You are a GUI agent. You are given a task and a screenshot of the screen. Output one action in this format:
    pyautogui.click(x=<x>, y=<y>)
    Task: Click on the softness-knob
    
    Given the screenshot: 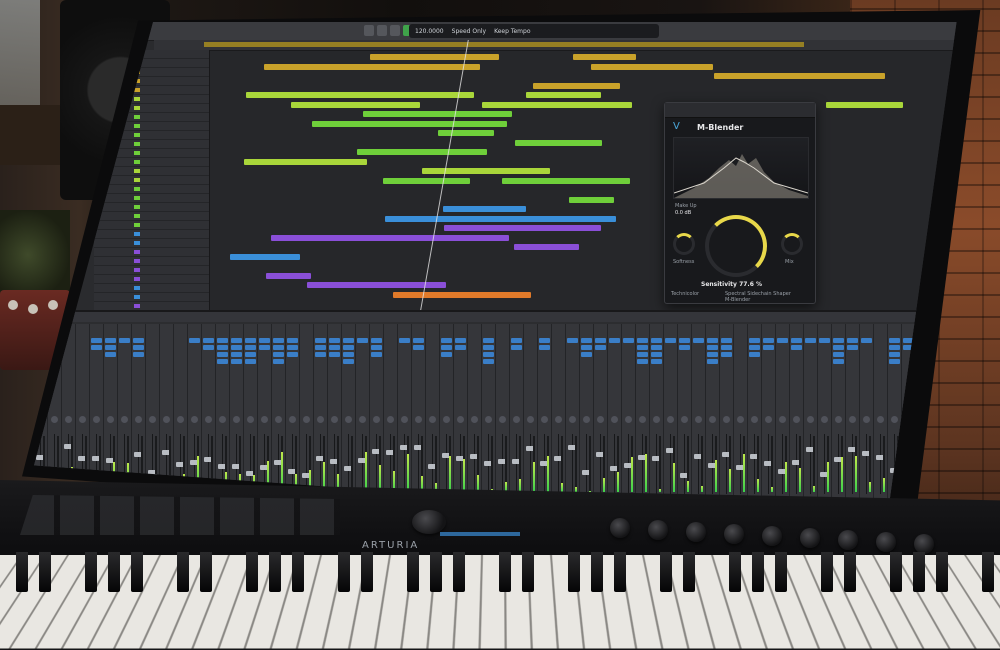 What is the action you would take?
    pyautogui.click(x=684, y=244)
    